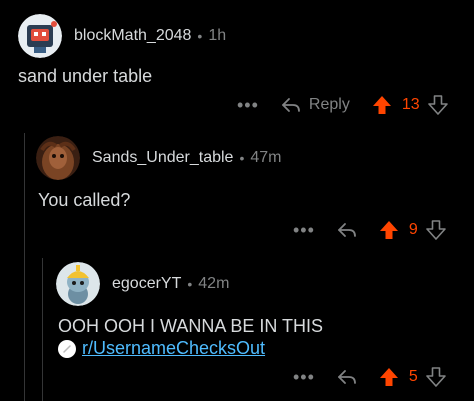 The image size is (474, 401). Describe the element at coordinates (67, 348) in the screenshot. I see `subreddit-icon` at that location.